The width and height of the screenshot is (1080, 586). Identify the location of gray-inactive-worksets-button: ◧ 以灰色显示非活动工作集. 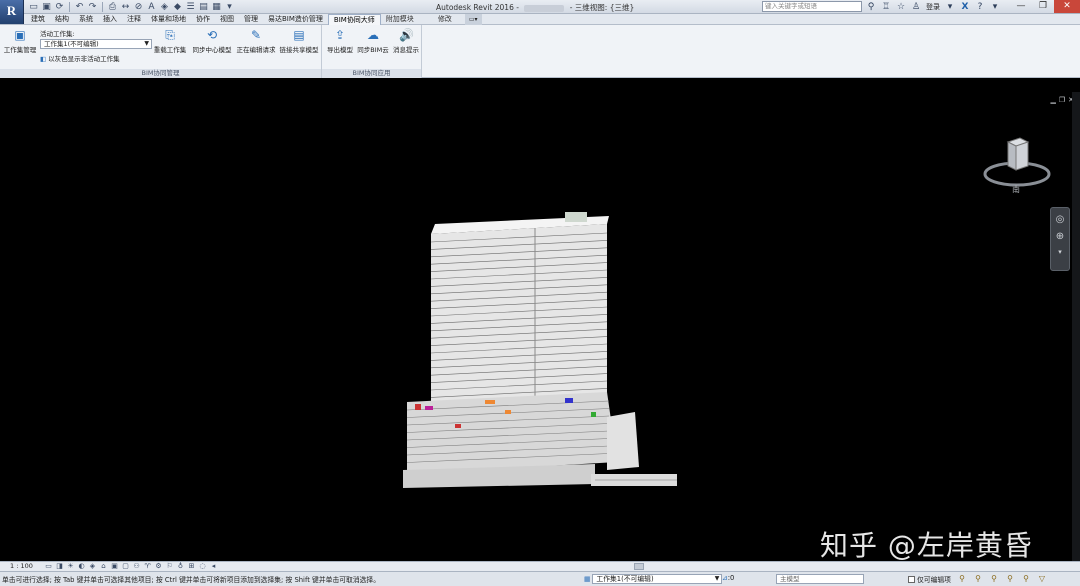
(80, 58).